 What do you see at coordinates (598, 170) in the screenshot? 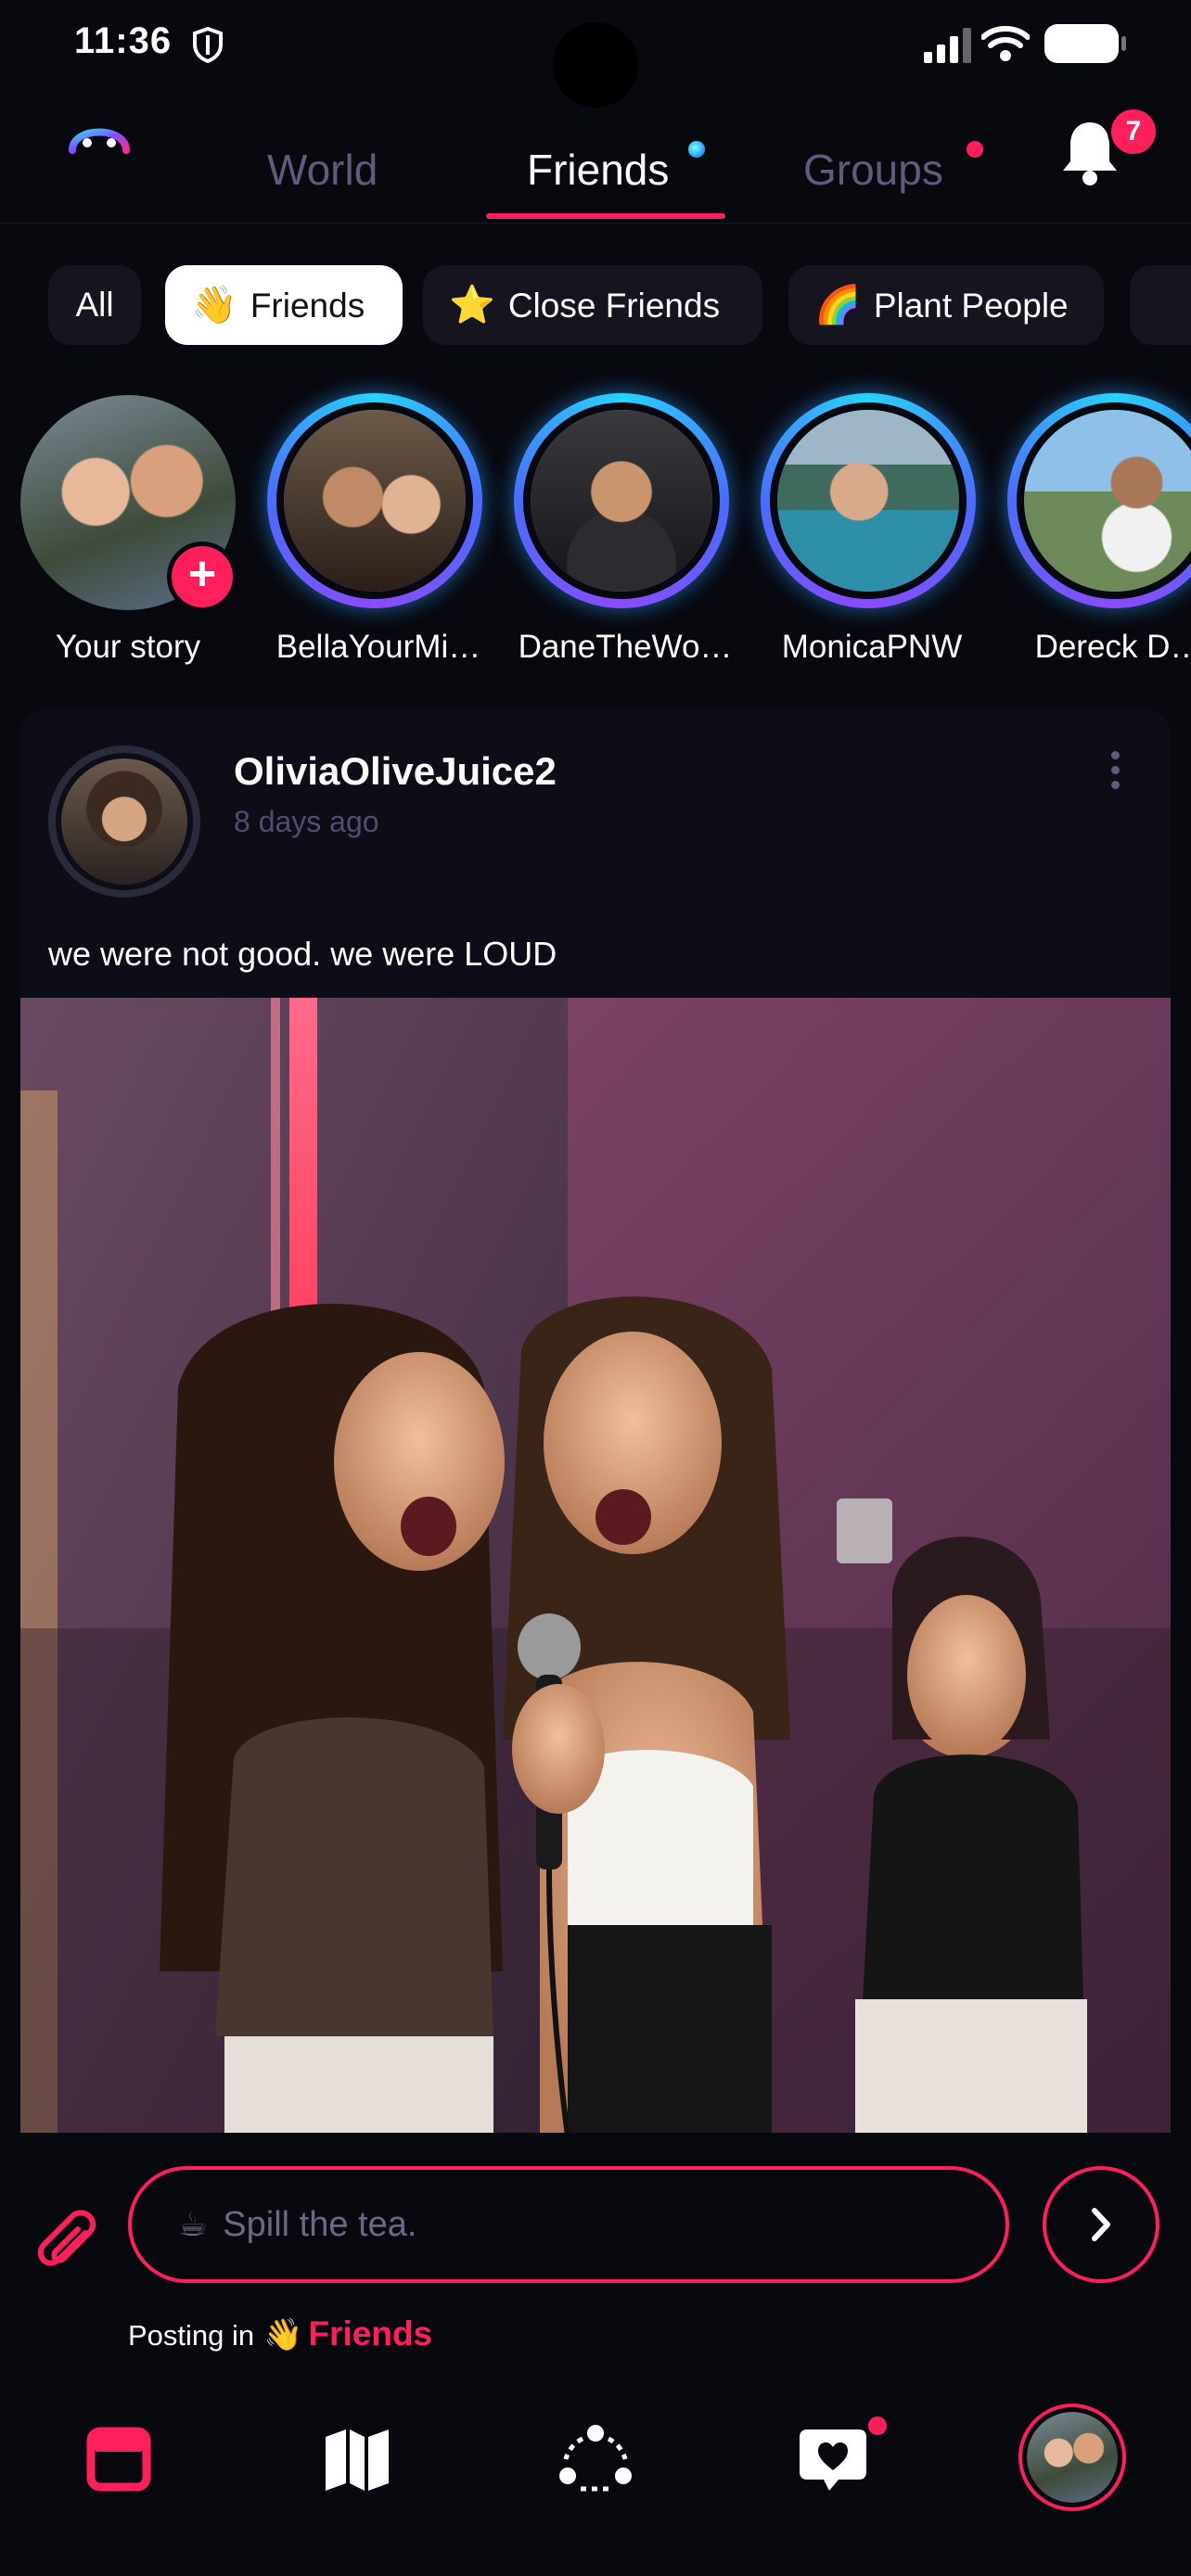
I see `tab-friends: Friends` at bounding box center [598, 170].